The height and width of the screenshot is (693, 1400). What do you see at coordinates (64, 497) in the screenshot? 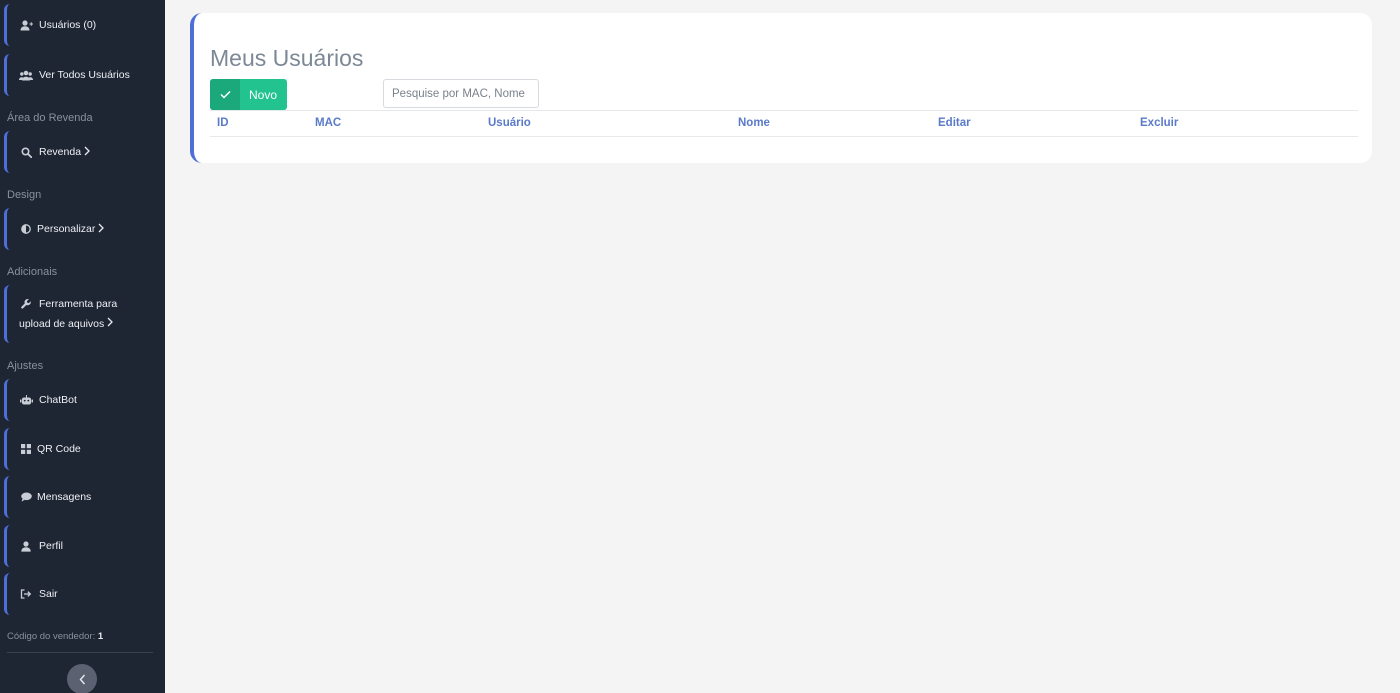
I see `sidebar-item-label: Mensagens` at bounding box center [64, 497].